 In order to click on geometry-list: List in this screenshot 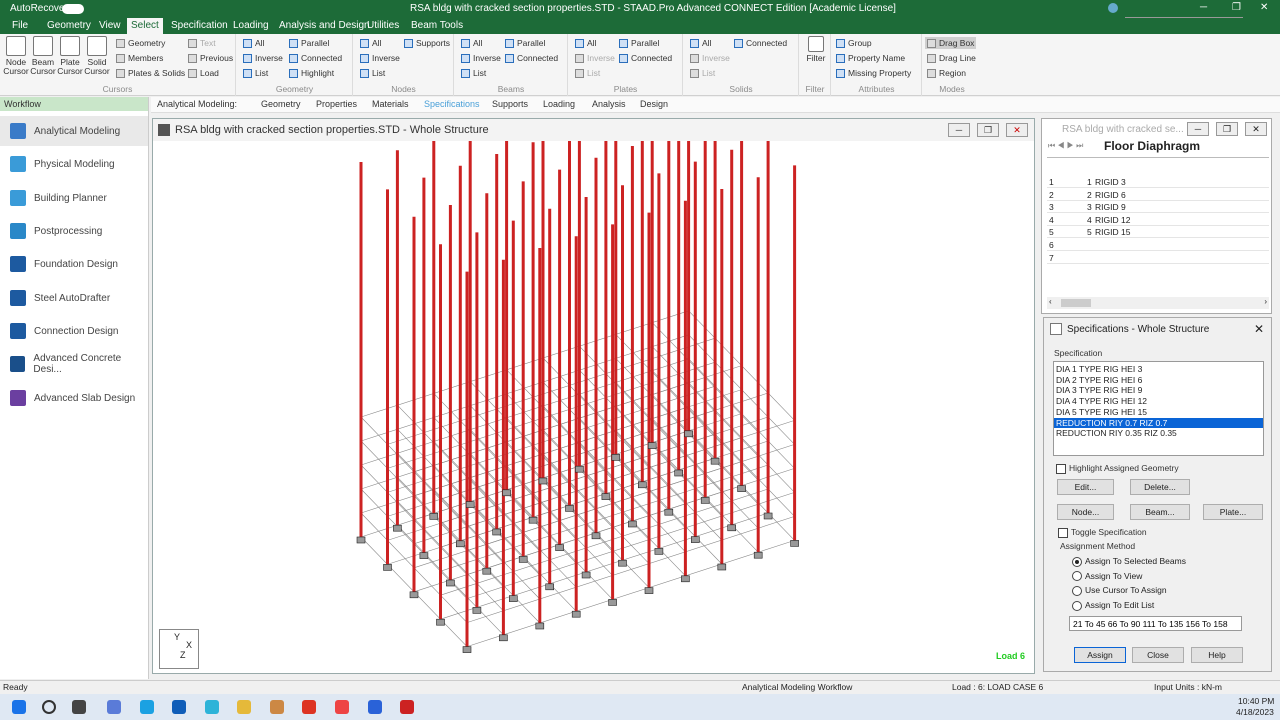, I will do `click(255, 73)`.